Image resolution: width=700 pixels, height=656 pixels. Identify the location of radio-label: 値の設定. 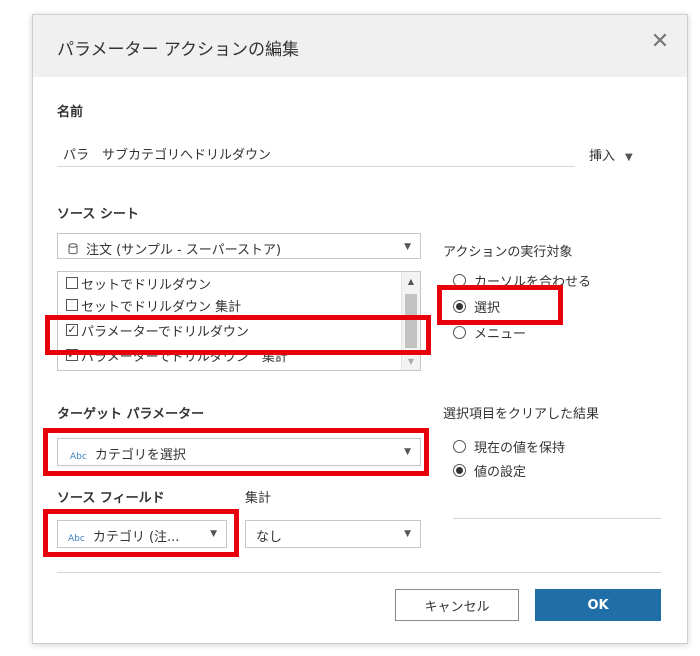
(500, 472).